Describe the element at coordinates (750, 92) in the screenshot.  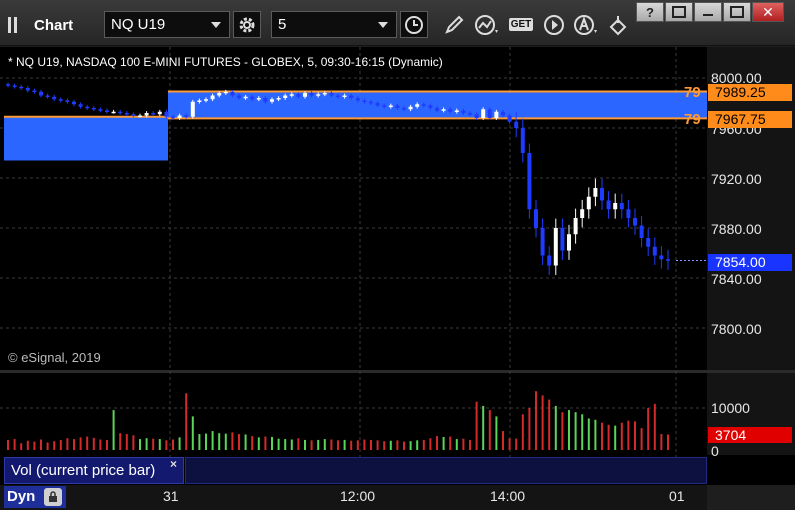
I see `level-price-tag: 7989.25` at that location.